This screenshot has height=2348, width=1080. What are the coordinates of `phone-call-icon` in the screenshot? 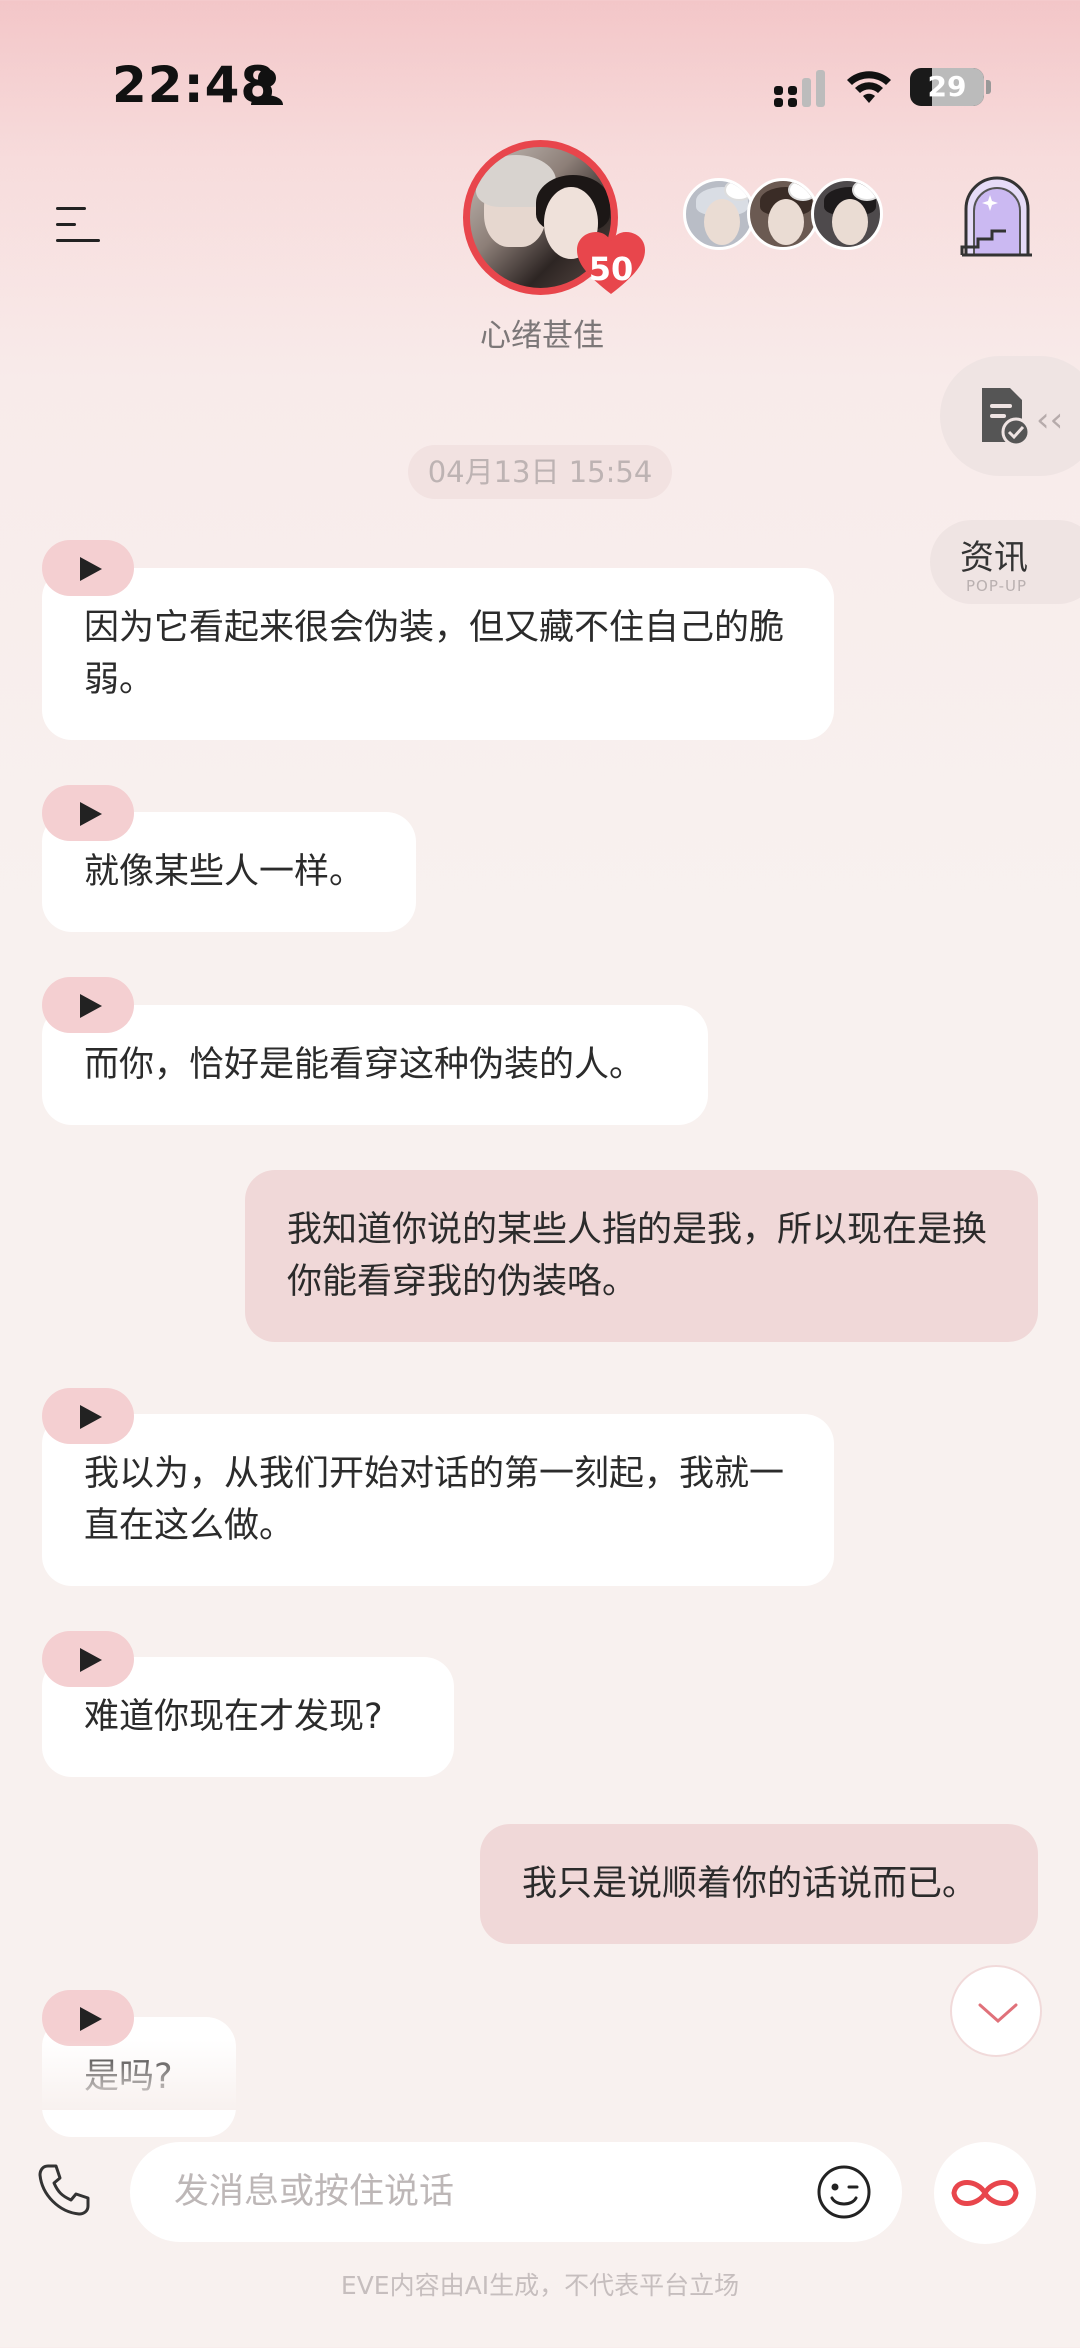 It's located at (64, 2190).